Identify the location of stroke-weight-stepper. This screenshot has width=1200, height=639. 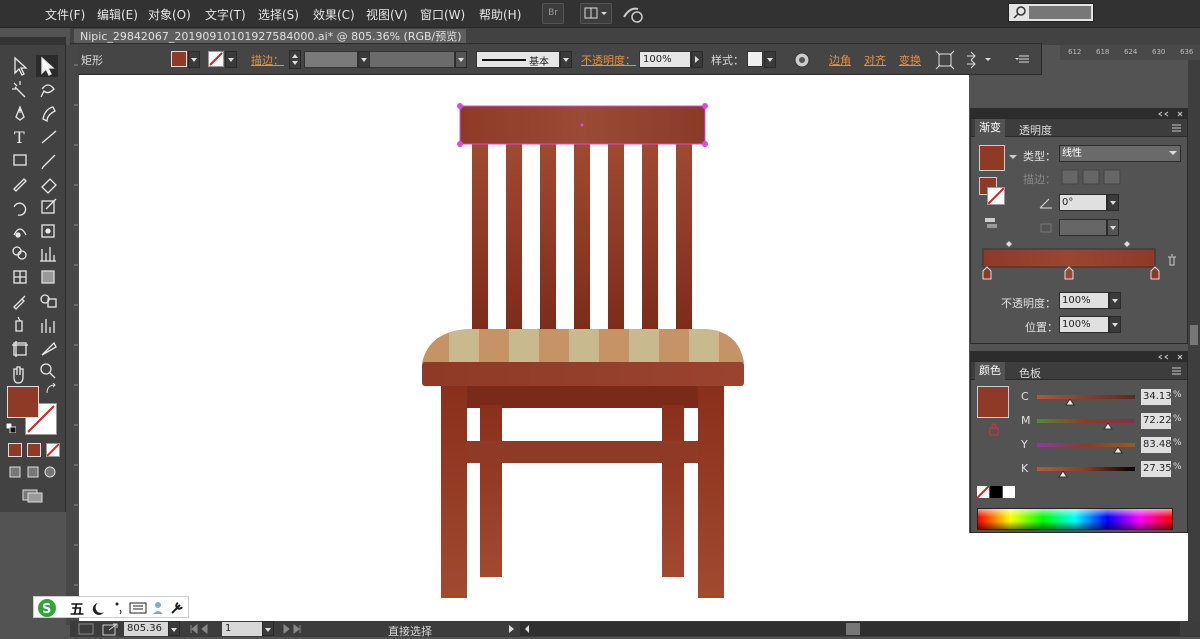
(295, 59).